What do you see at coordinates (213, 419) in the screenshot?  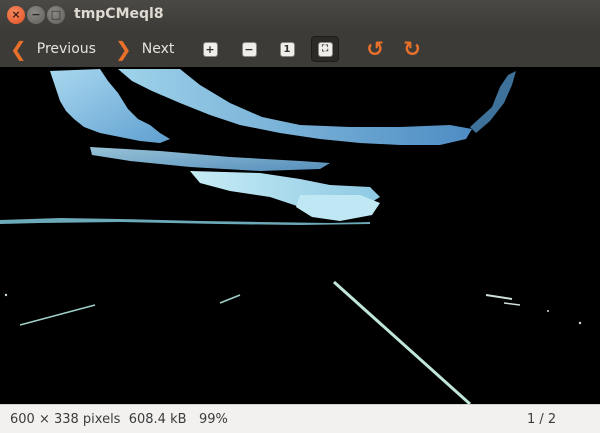 I see `zoom-level: 99%` at bounding box center [213, 419].